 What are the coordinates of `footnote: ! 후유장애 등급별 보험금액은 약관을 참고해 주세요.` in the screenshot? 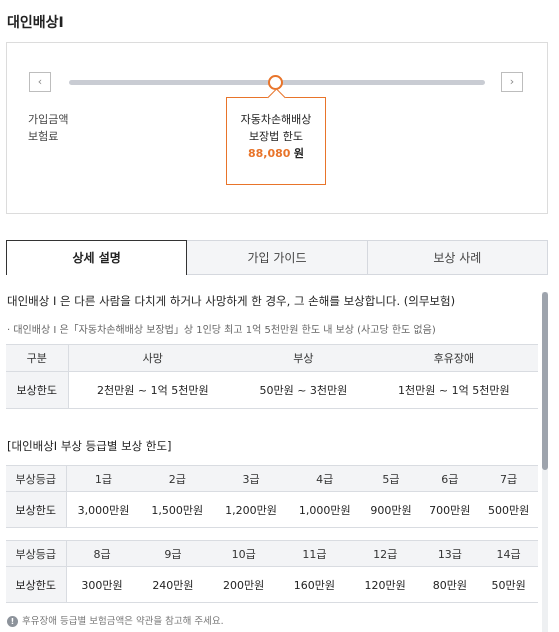 It's located at (115, 620).